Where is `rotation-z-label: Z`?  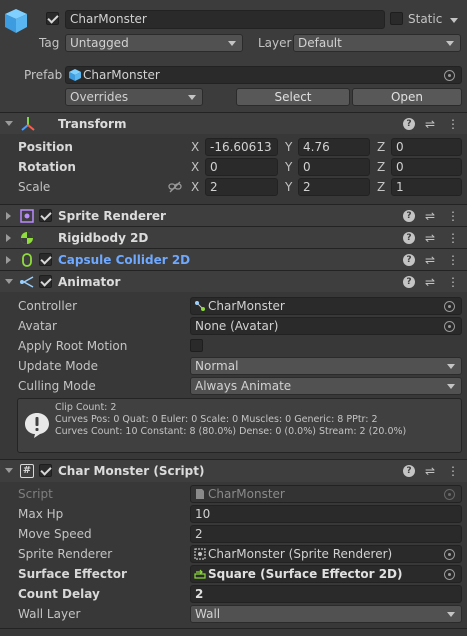 rotation-z-label: Z is located at coordinates (381, 167).